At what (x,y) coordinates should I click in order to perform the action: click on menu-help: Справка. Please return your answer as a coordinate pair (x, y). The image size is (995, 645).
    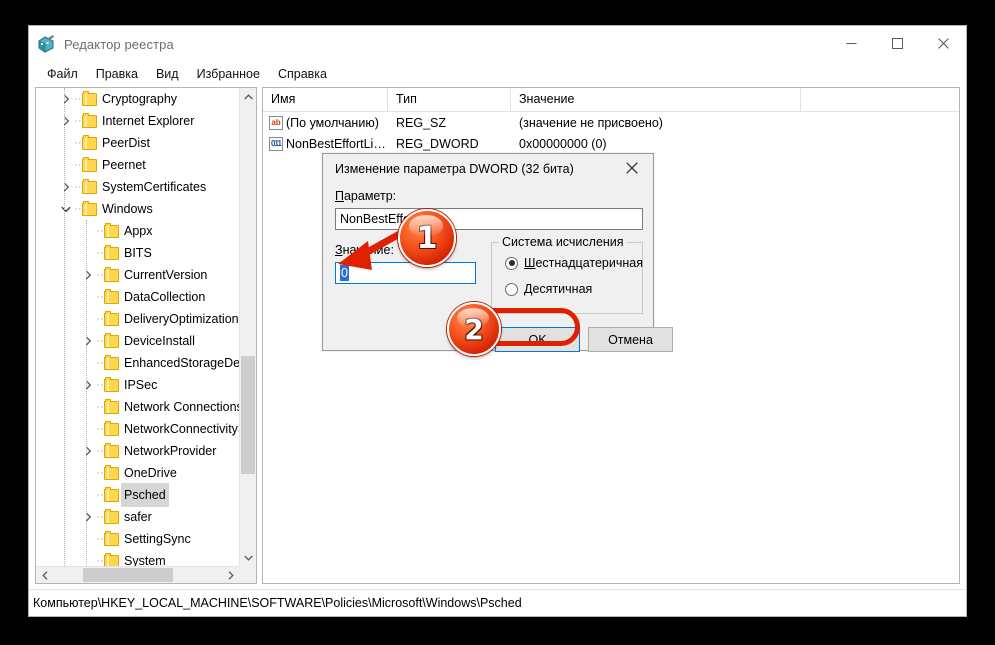
    Looking at the image, I should click on (302, 74).